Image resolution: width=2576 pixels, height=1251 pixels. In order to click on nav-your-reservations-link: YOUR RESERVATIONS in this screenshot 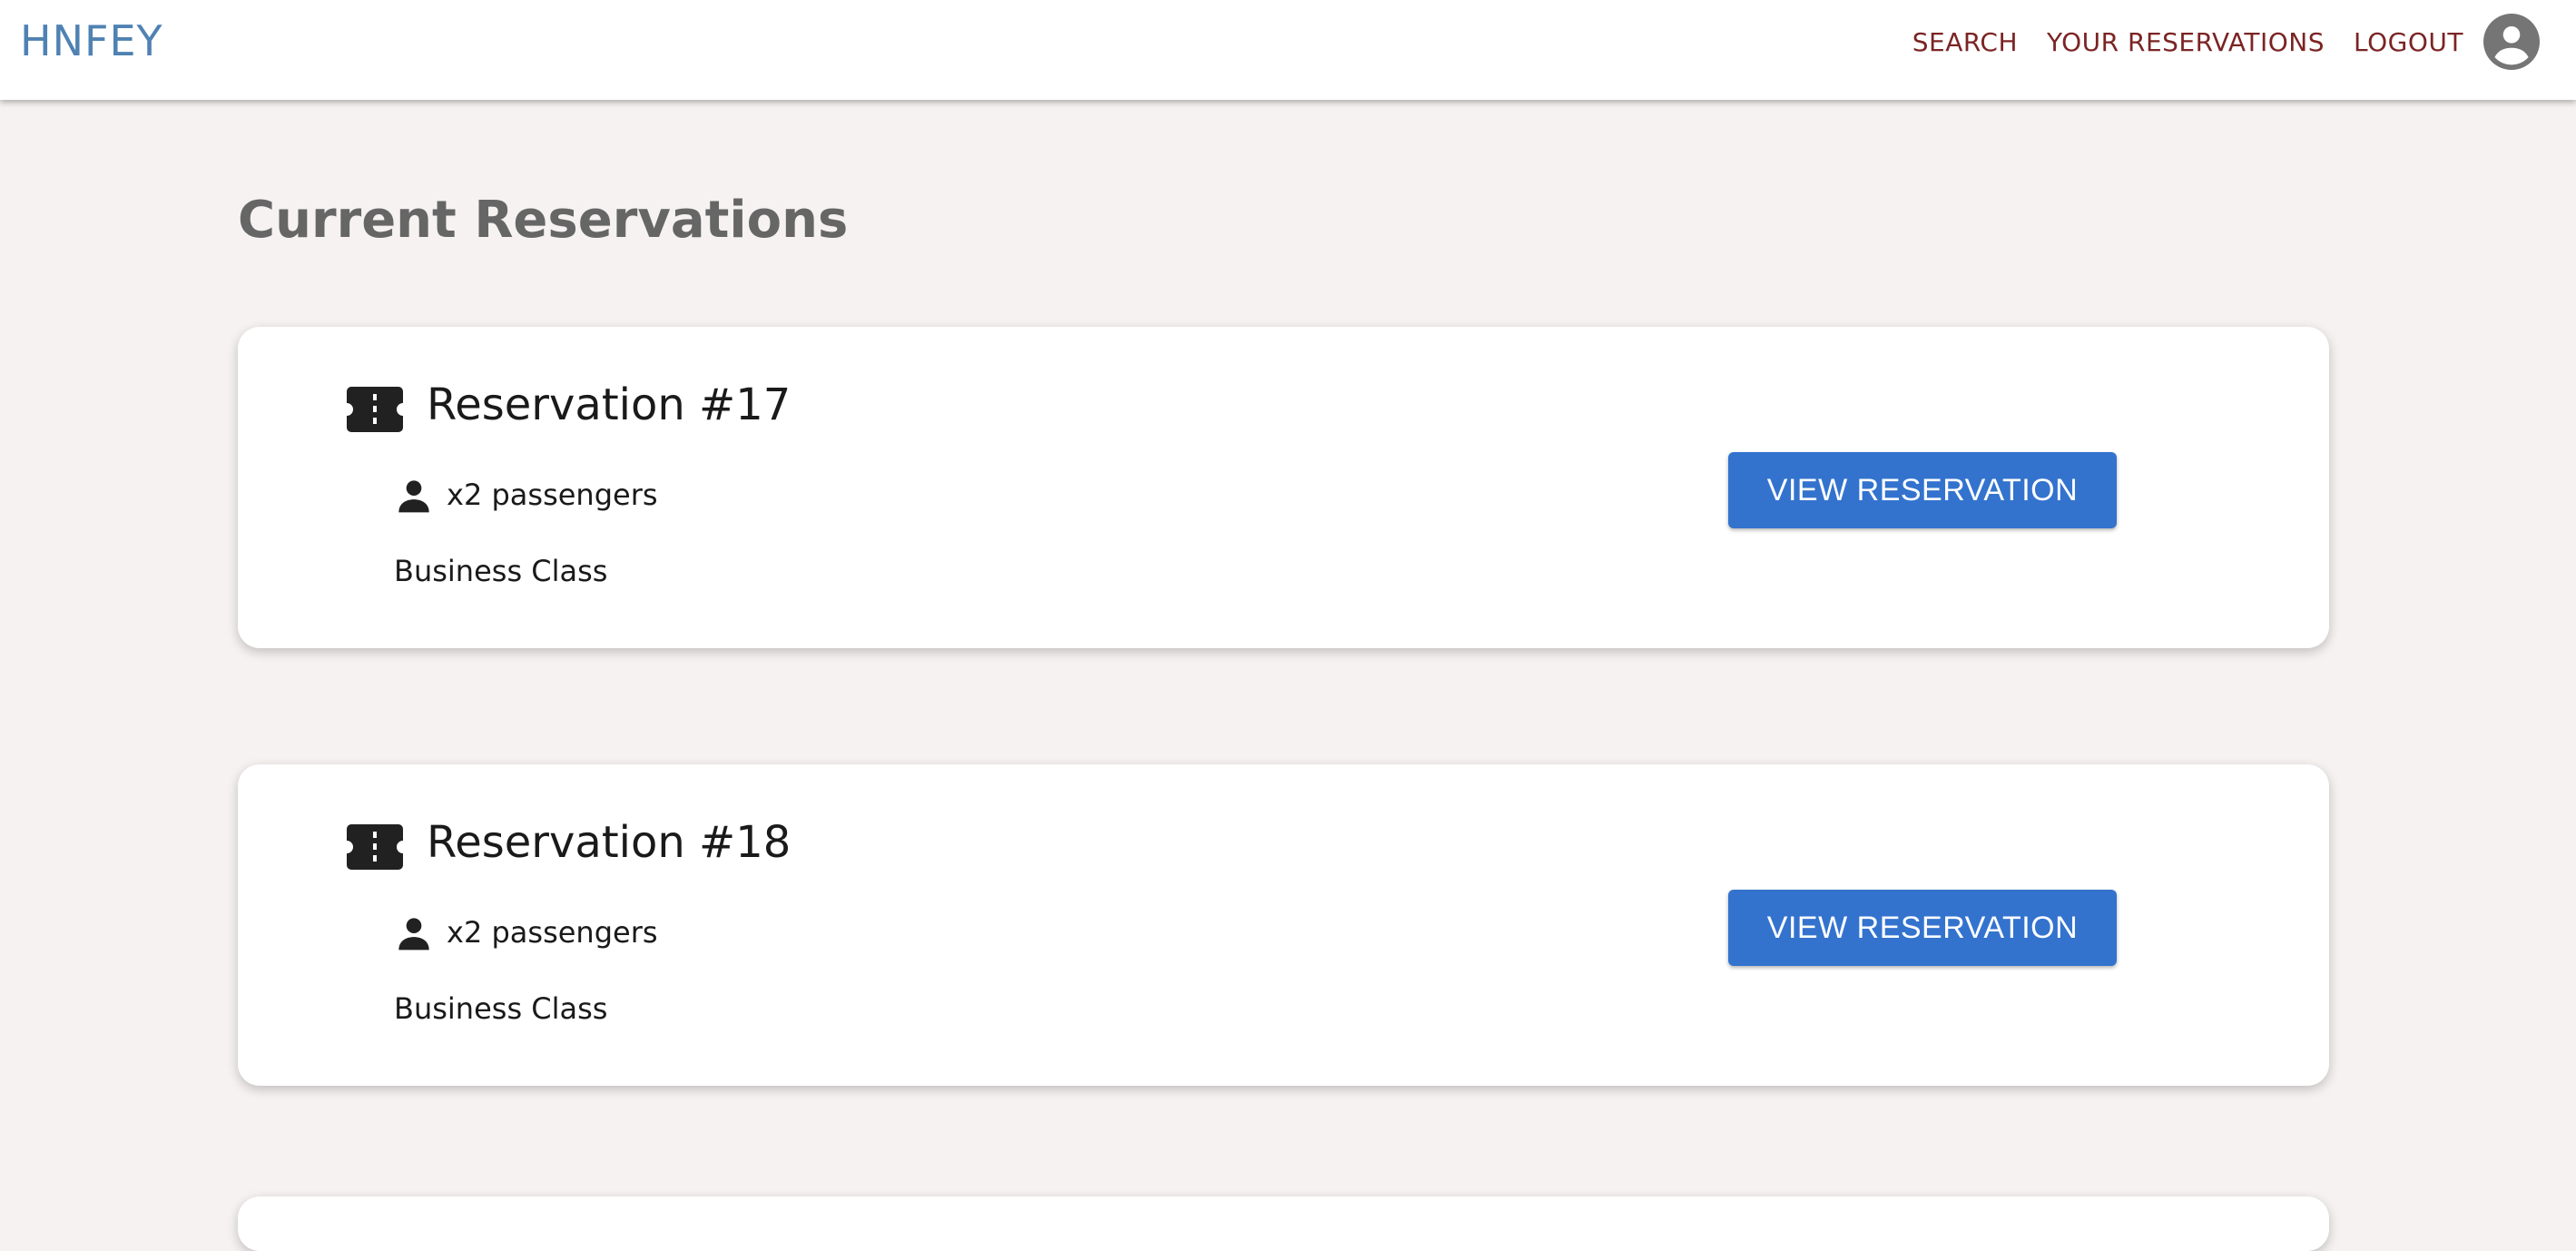, I will do `click(2186, 42)`.